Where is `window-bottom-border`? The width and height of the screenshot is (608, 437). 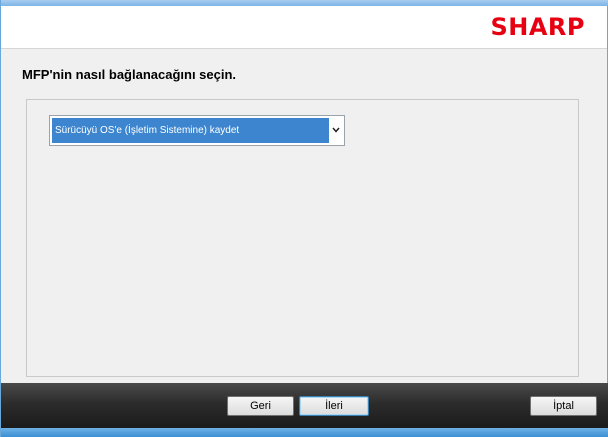
window-bottom-border is located at coordinates (304, 432).